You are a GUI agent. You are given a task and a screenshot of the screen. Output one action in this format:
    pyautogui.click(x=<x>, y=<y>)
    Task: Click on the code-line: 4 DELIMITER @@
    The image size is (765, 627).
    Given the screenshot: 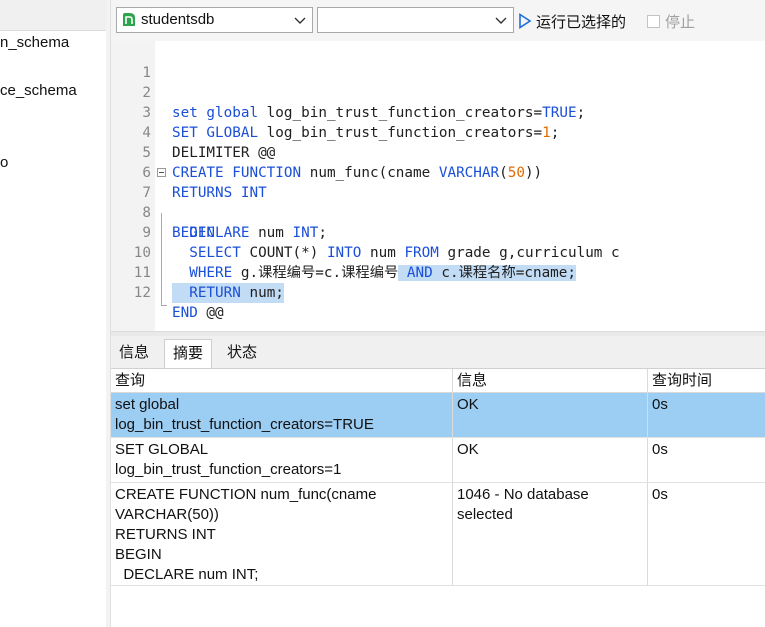 What is the action you would take?
    pyautogui.click(x=438, y=132)
    